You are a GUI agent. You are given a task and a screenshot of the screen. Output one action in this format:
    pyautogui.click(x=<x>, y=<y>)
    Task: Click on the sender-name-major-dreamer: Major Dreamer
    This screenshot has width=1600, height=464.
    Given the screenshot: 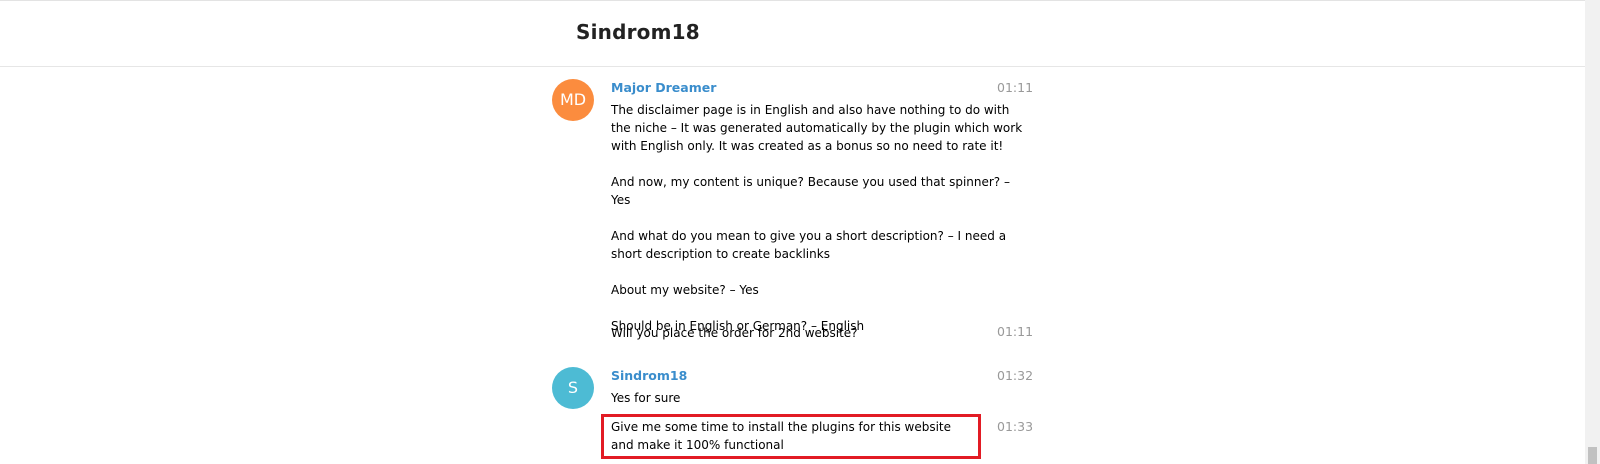 What is the action you would take?
    pyautogui.click(x=663, y=87)
    